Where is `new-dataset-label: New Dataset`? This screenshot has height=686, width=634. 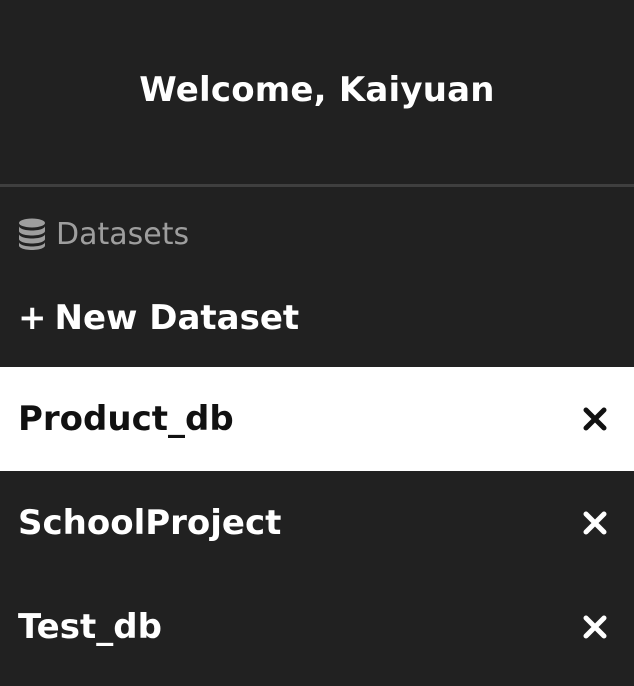 new-dataset-label: New Dataset is located at coordinates (177, 318).